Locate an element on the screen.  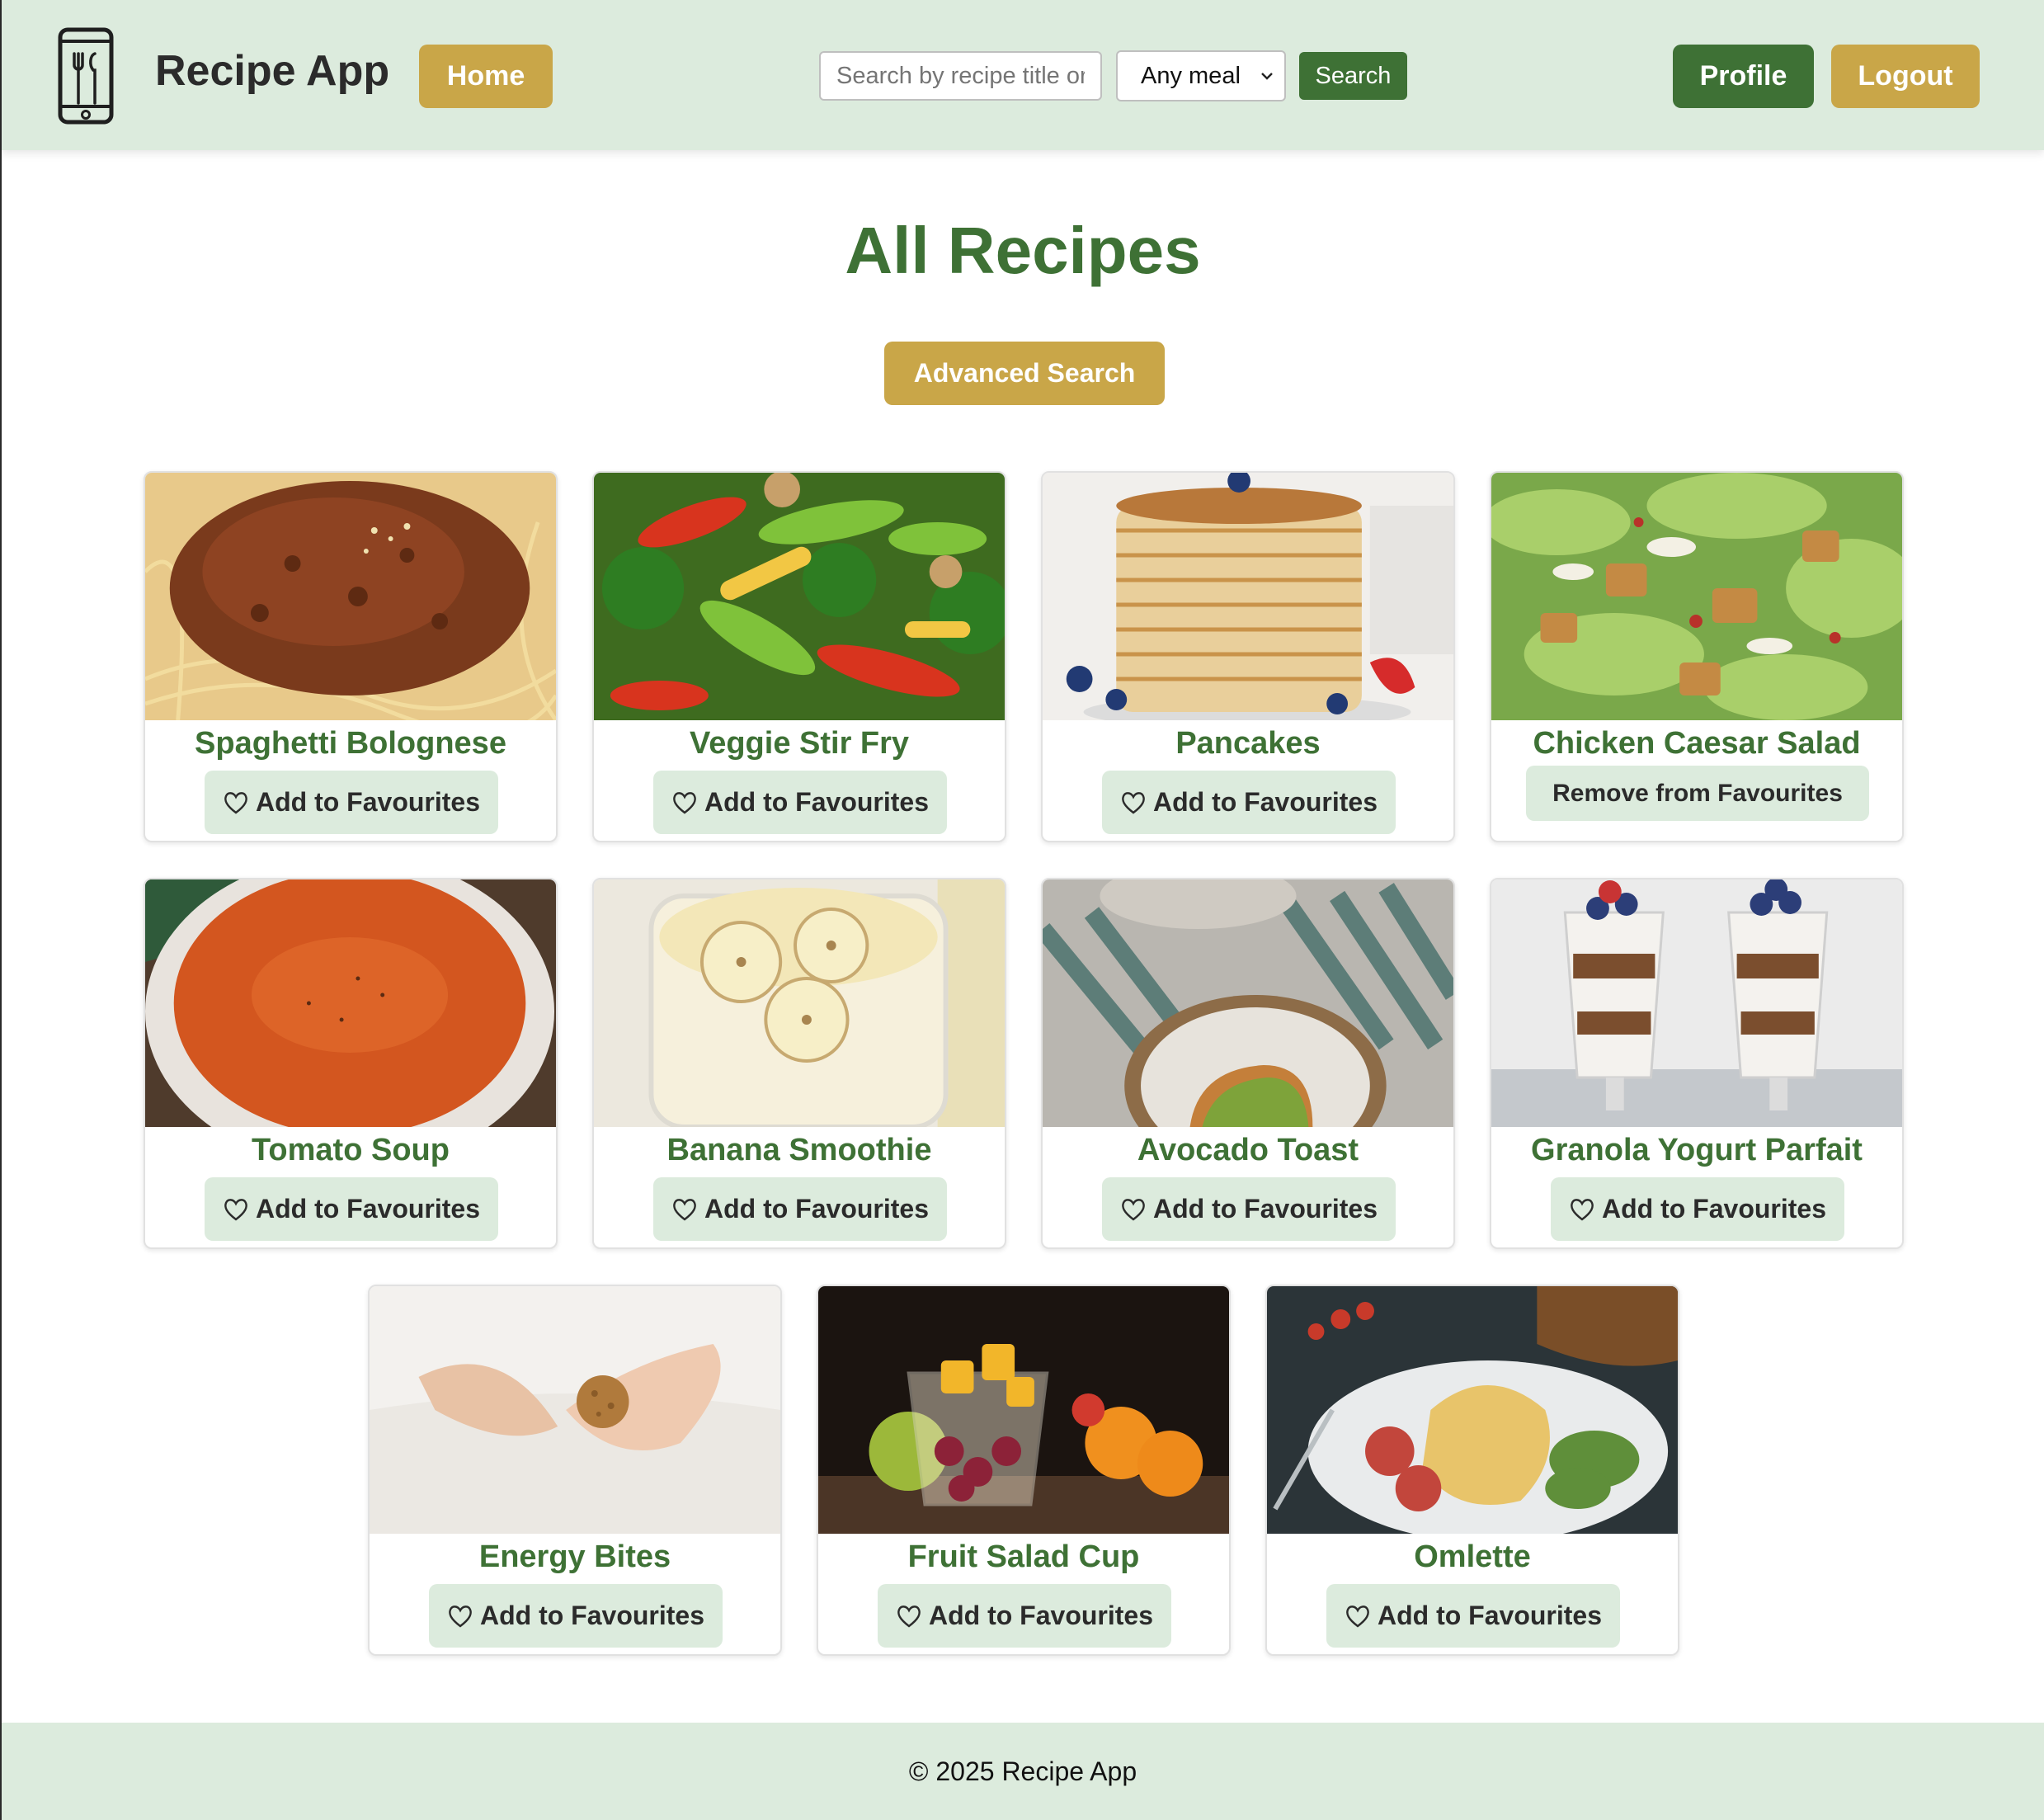
recipe-title: Granola Yogurt Parfait is located at coordinates (1697, 1150).